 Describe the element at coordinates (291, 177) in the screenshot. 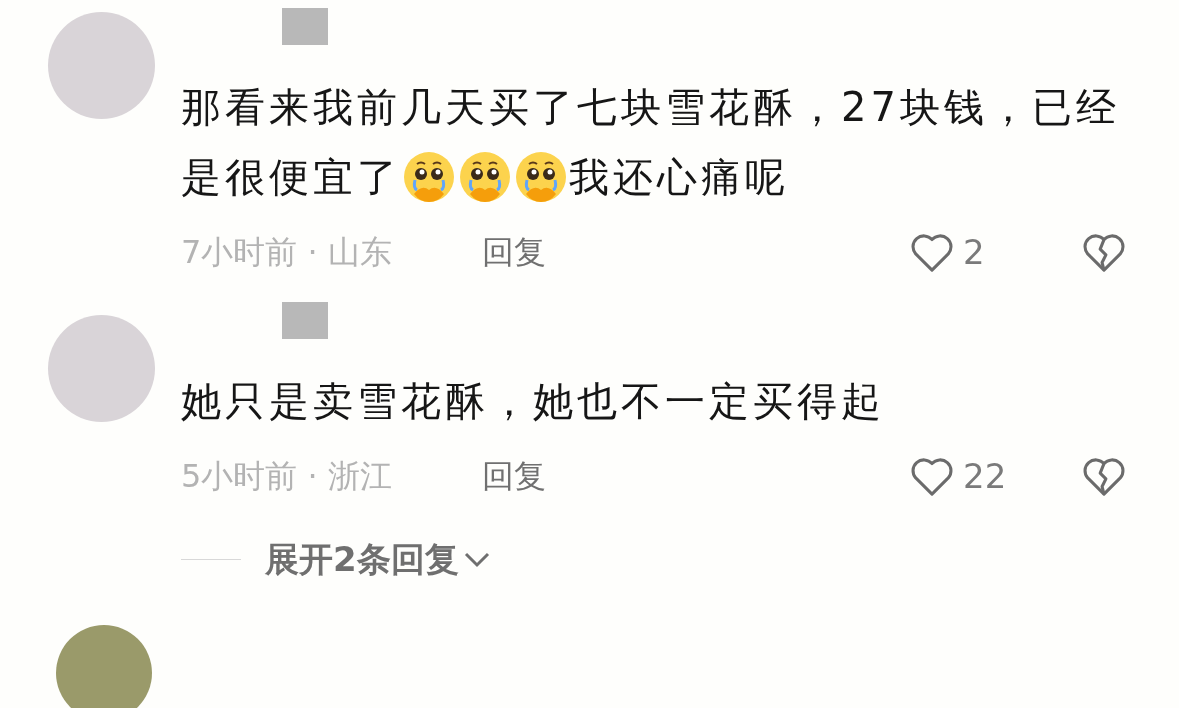

I see `comment-text: 是很便宜了` at that location.